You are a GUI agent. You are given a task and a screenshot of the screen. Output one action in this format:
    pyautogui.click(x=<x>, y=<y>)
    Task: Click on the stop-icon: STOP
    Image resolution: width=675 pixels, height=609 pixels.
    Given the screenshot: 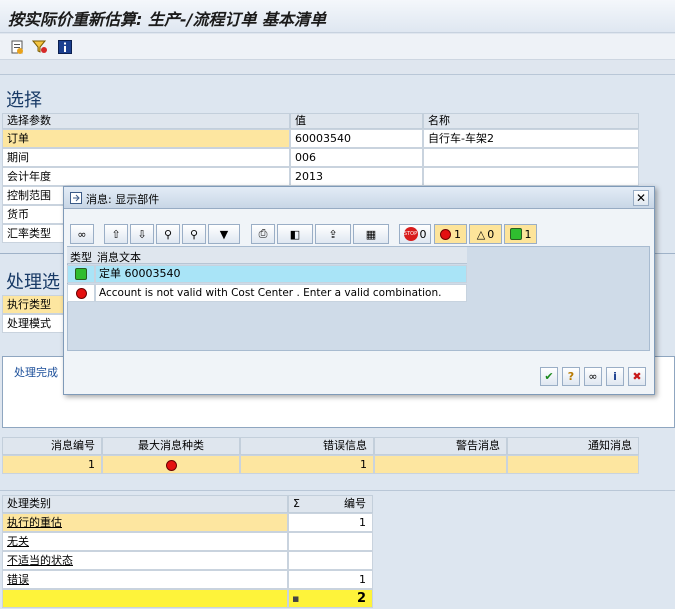 What is the action you would take?
    pyautogui.click(x=410, y=234)
    